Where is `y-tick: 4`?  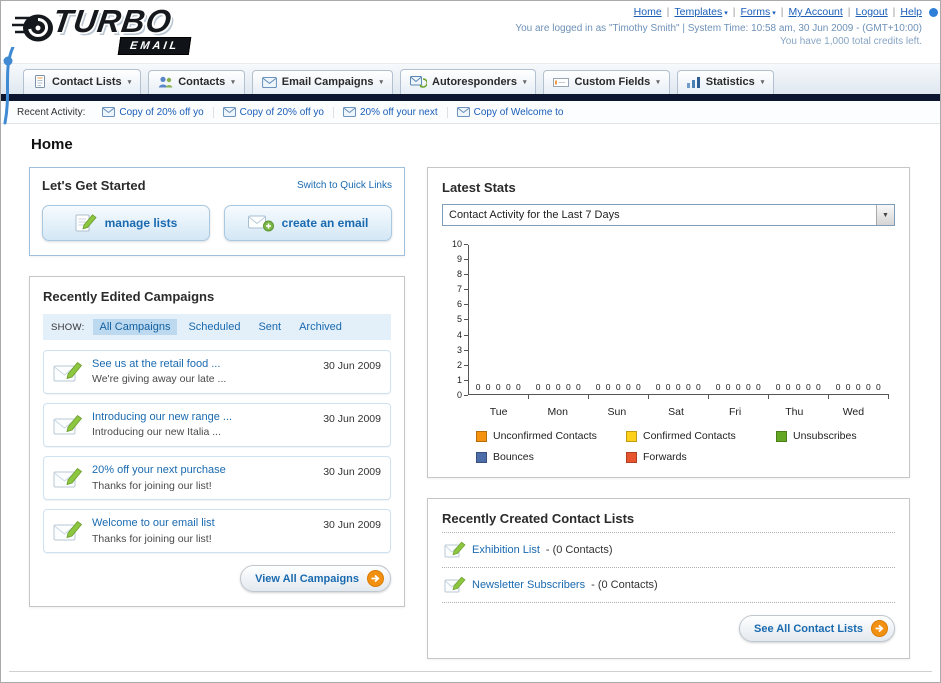
y-tick: 4 is located at coordinates (462, 334).